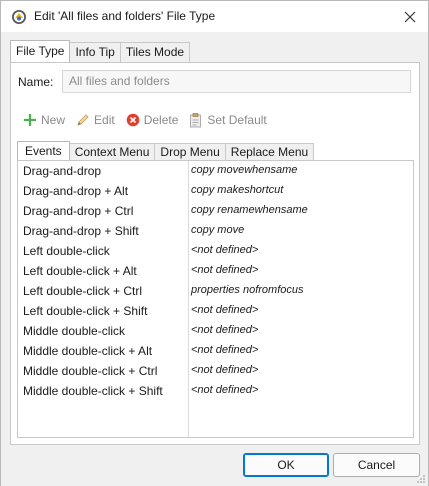  What do you see at coordinates (247, 290) in the screenshot?
I see `event-command: properties nofromfocus` at bounding box center [247, 290].